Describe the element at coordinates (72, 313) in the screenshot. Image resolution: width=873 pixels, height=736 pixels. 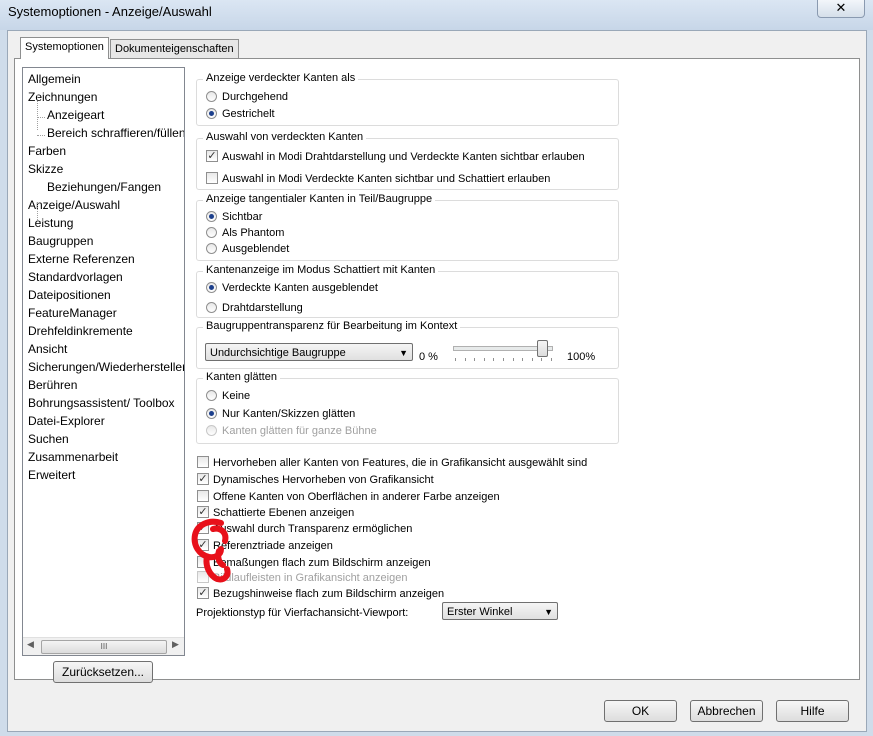
I see `sidebar-item-featuremanager: FeatureManager` at that location.